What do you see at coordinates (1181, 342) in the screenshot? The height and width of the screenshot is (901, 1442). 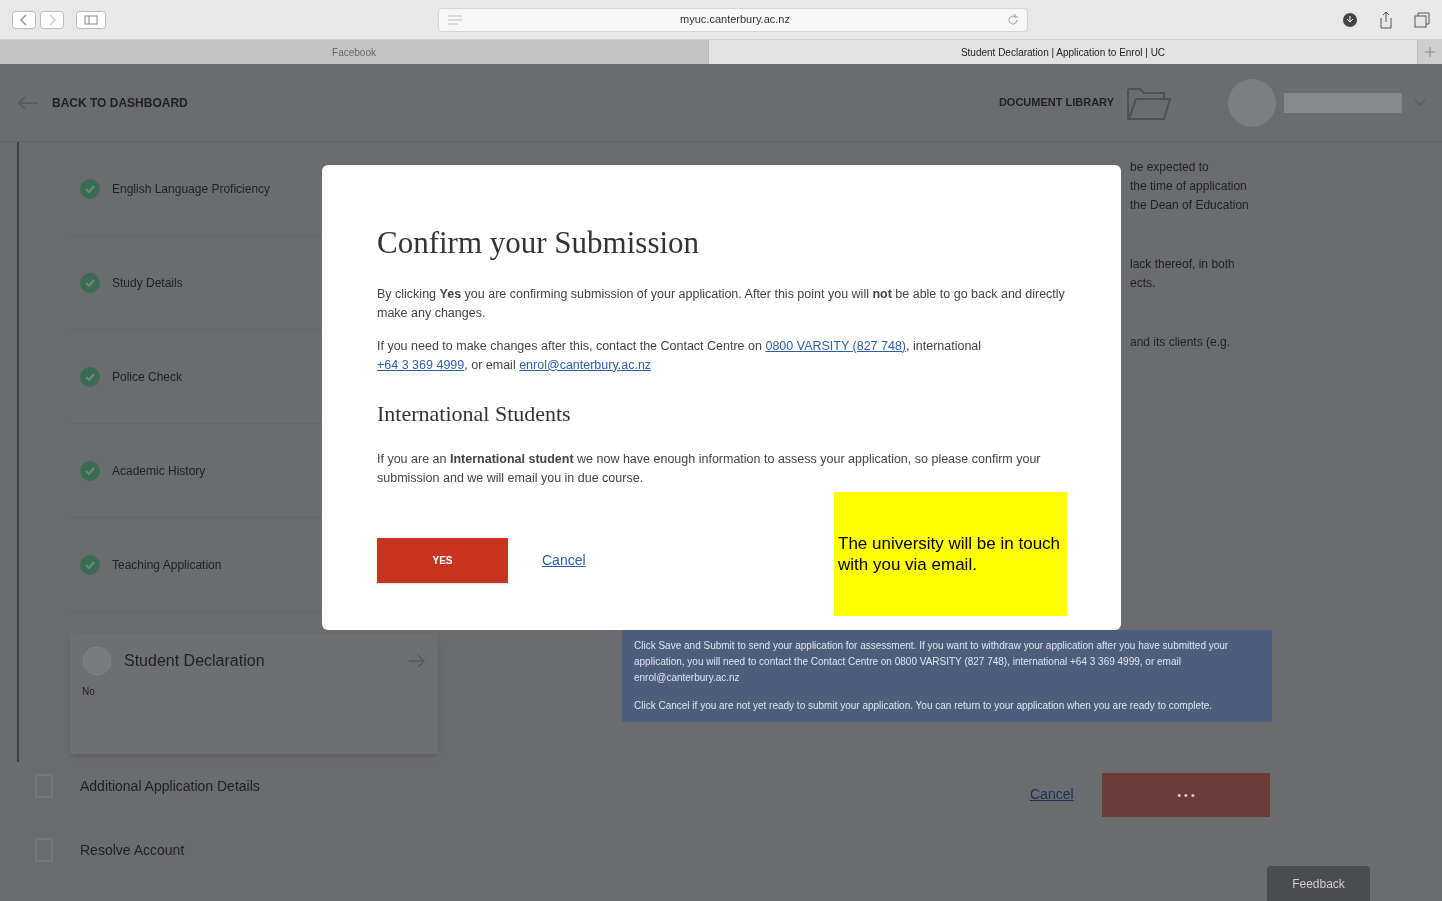 I see `background-paragraph: and its clients (e.g.` at bounding box center [1181, 342].